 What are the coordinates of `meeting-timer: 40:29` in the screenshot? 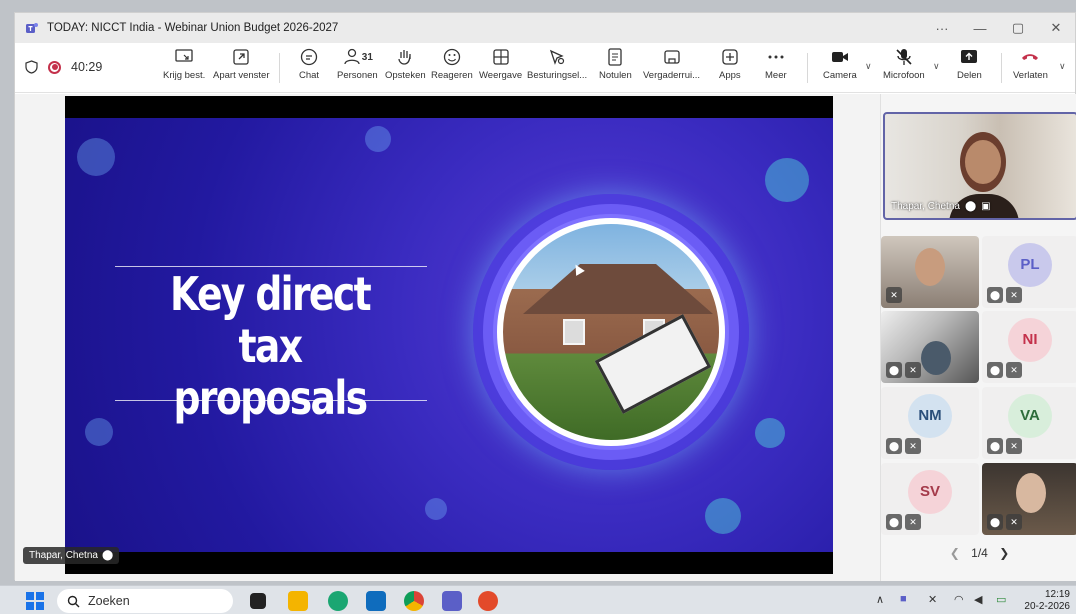 It's located at (87, 67).